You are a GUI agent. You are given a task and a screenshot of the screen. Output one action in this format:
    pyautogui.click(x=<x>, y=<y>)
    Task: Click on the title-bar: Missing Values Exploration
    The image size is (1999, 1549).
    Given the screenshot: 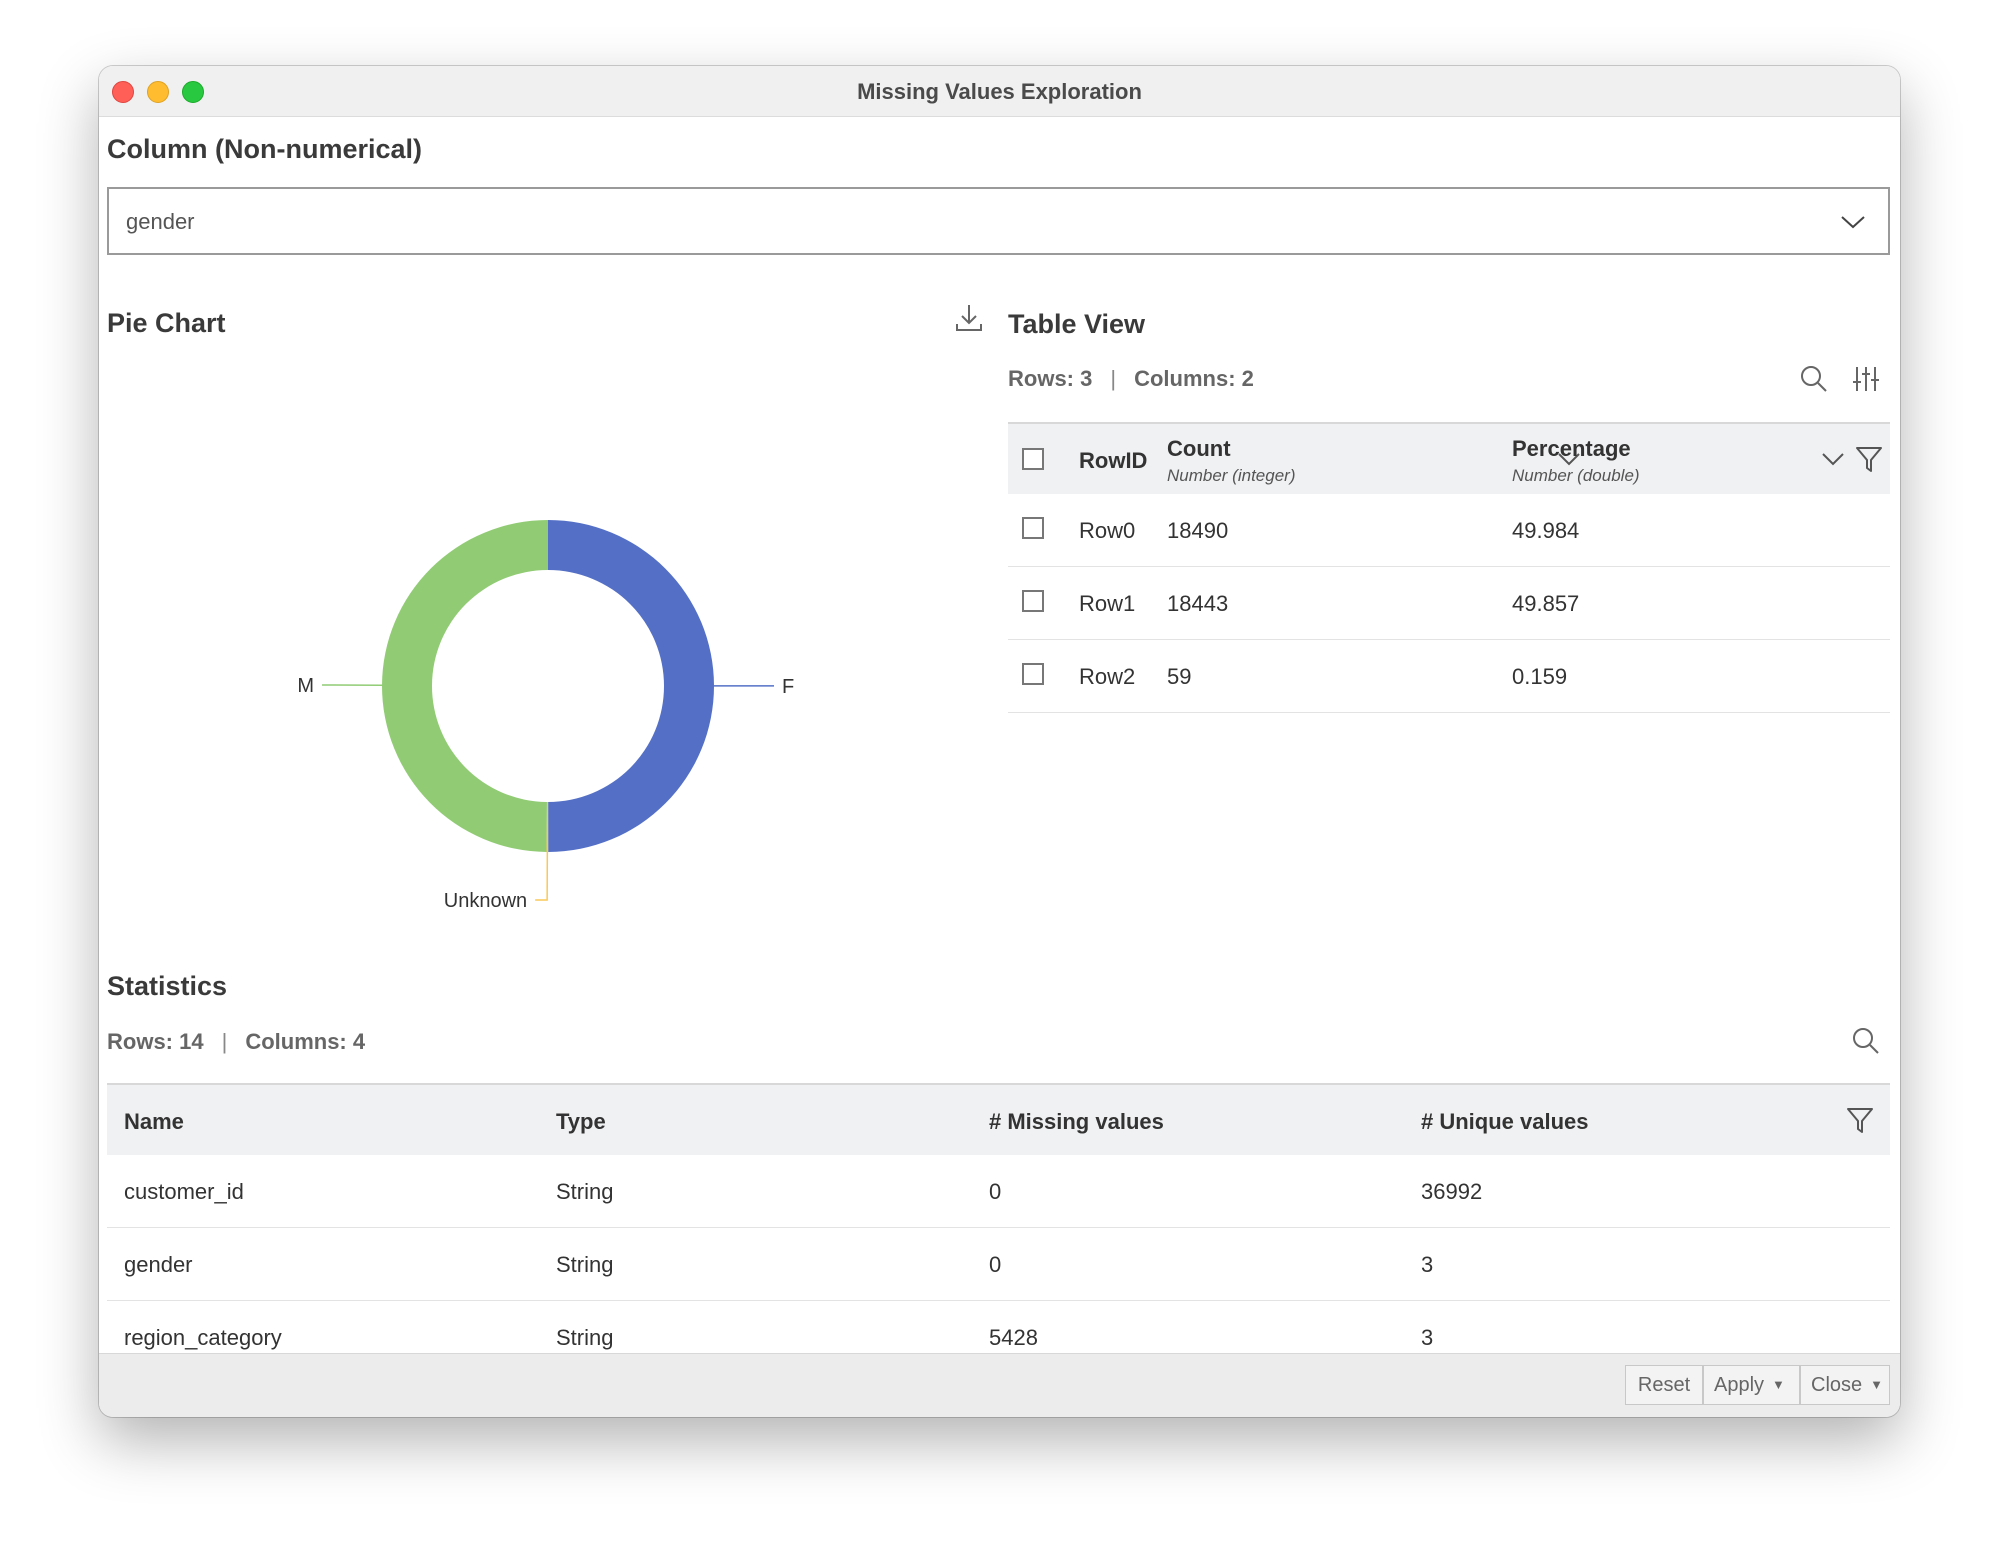 What is the action you would take?
    pyautogui.click(x=999, y=91)
    